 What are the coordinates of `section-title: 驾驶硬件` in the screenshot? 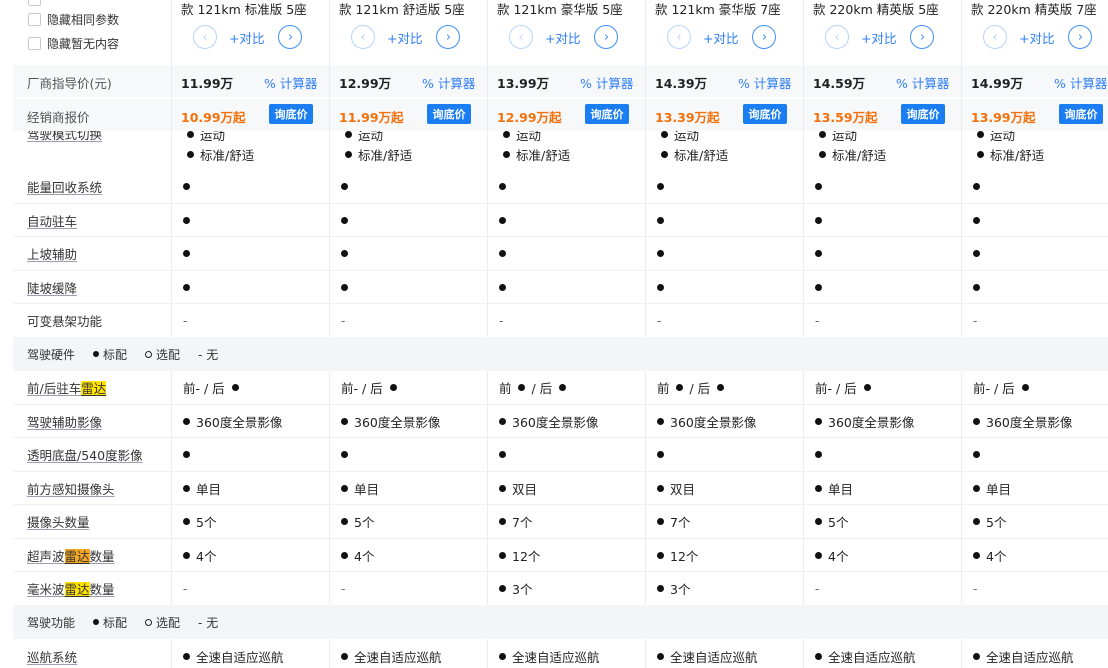 It's located at (51, 354).